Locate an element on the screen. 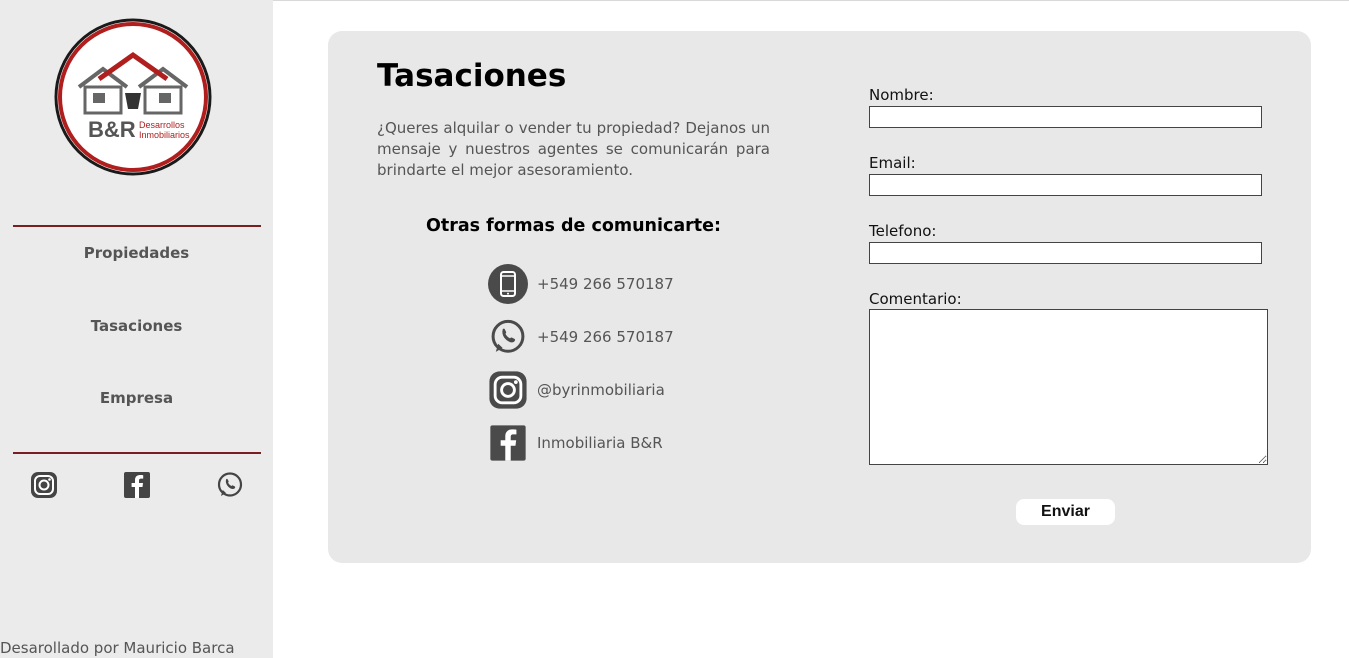  telefono-label: Telefono: is located at coordinates (903, 231).